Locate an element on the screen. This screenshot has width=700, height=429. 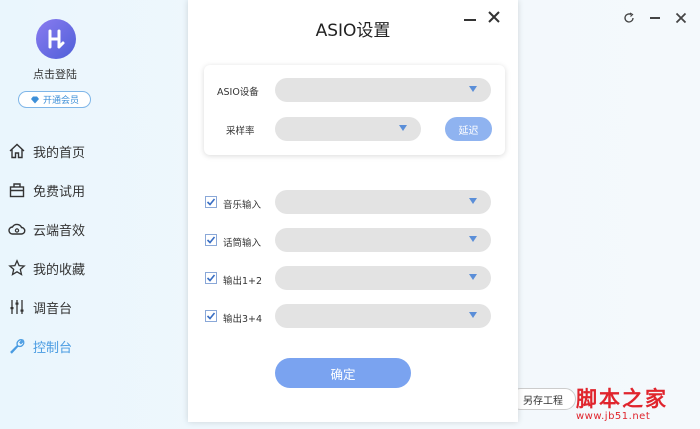
nav-label: 云端音效 is located at coordinates (59, 231).